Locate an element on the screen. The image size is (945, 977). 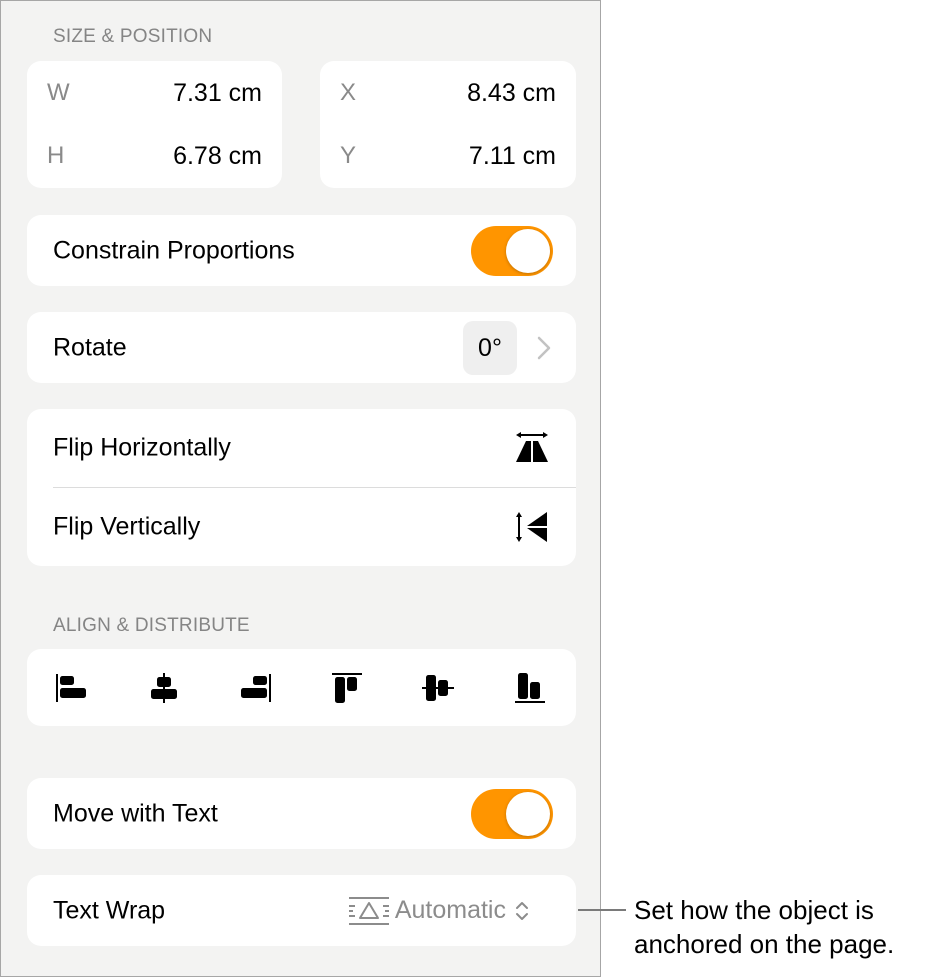
align-bottom-icon is located at coordinates (530, 687).